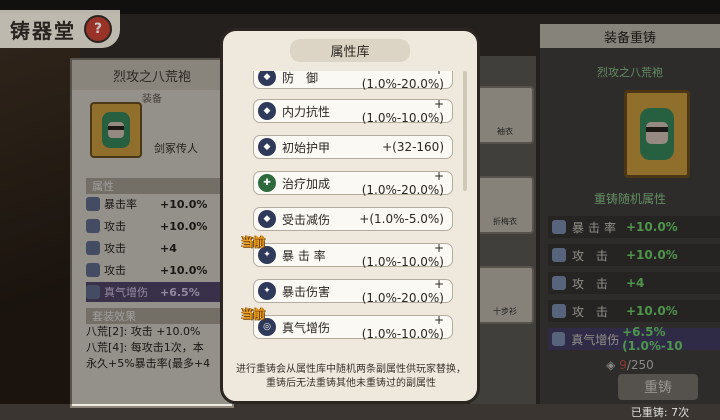 This screenshot has width=720, height=420. Describe the element at coordinates (353, 111) in the screenshot. I see `attribute-row: ◆ 内力抗性 +(1.0%-10.0%)` at that location.